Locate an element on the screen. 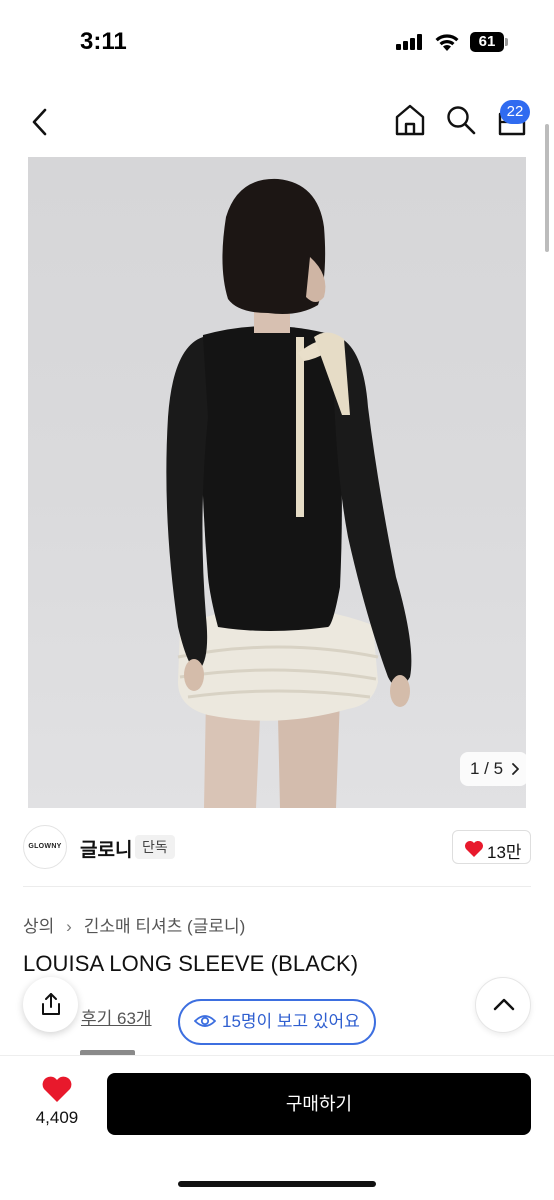 The image size is (554, 1200). viewers-badge: 15명이 보고 있어요 is located at coordinates (277, 1022).